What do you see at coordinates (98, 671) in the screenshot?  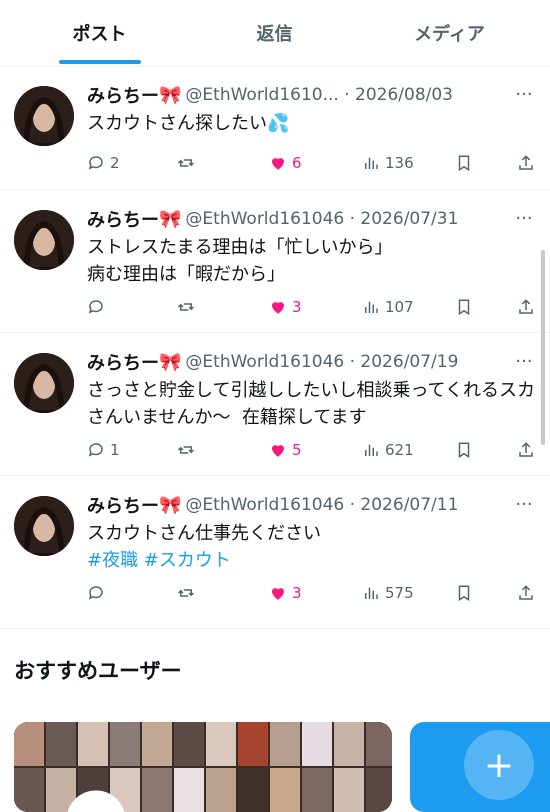 I see `recommended-users-heading: おすすめユーザー` at bounding box center [98, 671].